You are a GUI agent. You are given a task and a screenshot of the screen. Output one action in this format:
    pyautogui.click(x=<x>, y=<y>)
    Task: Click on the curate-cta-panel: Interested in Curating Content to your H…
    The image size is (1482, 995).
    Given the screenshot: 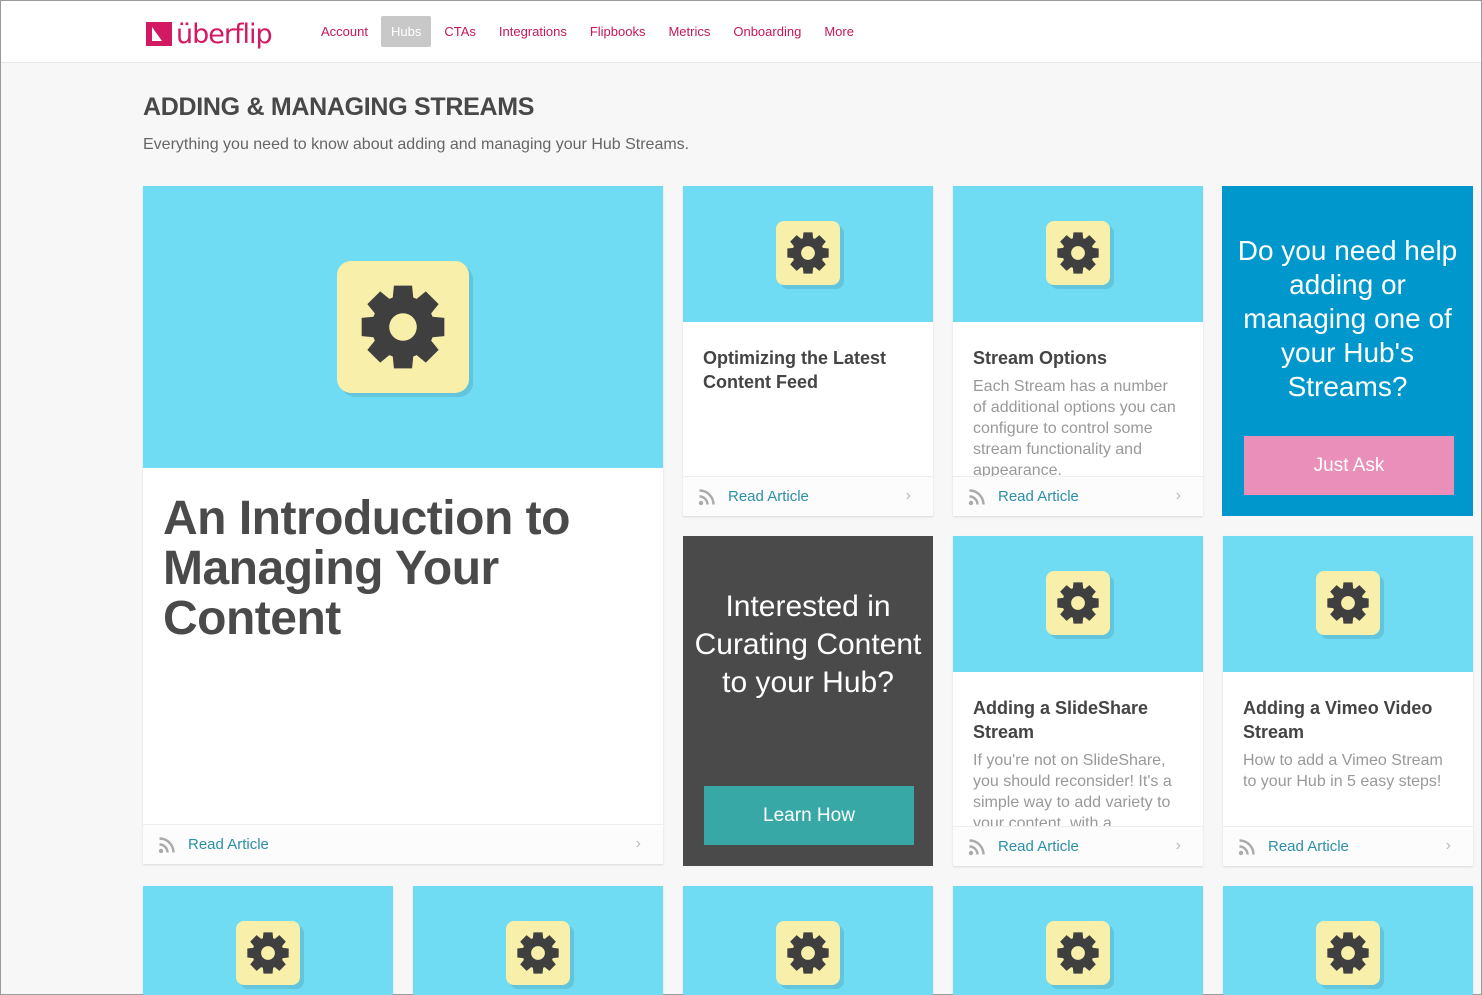 What is the action you would take?
    pyautogui.click(x=808, y=701)
    